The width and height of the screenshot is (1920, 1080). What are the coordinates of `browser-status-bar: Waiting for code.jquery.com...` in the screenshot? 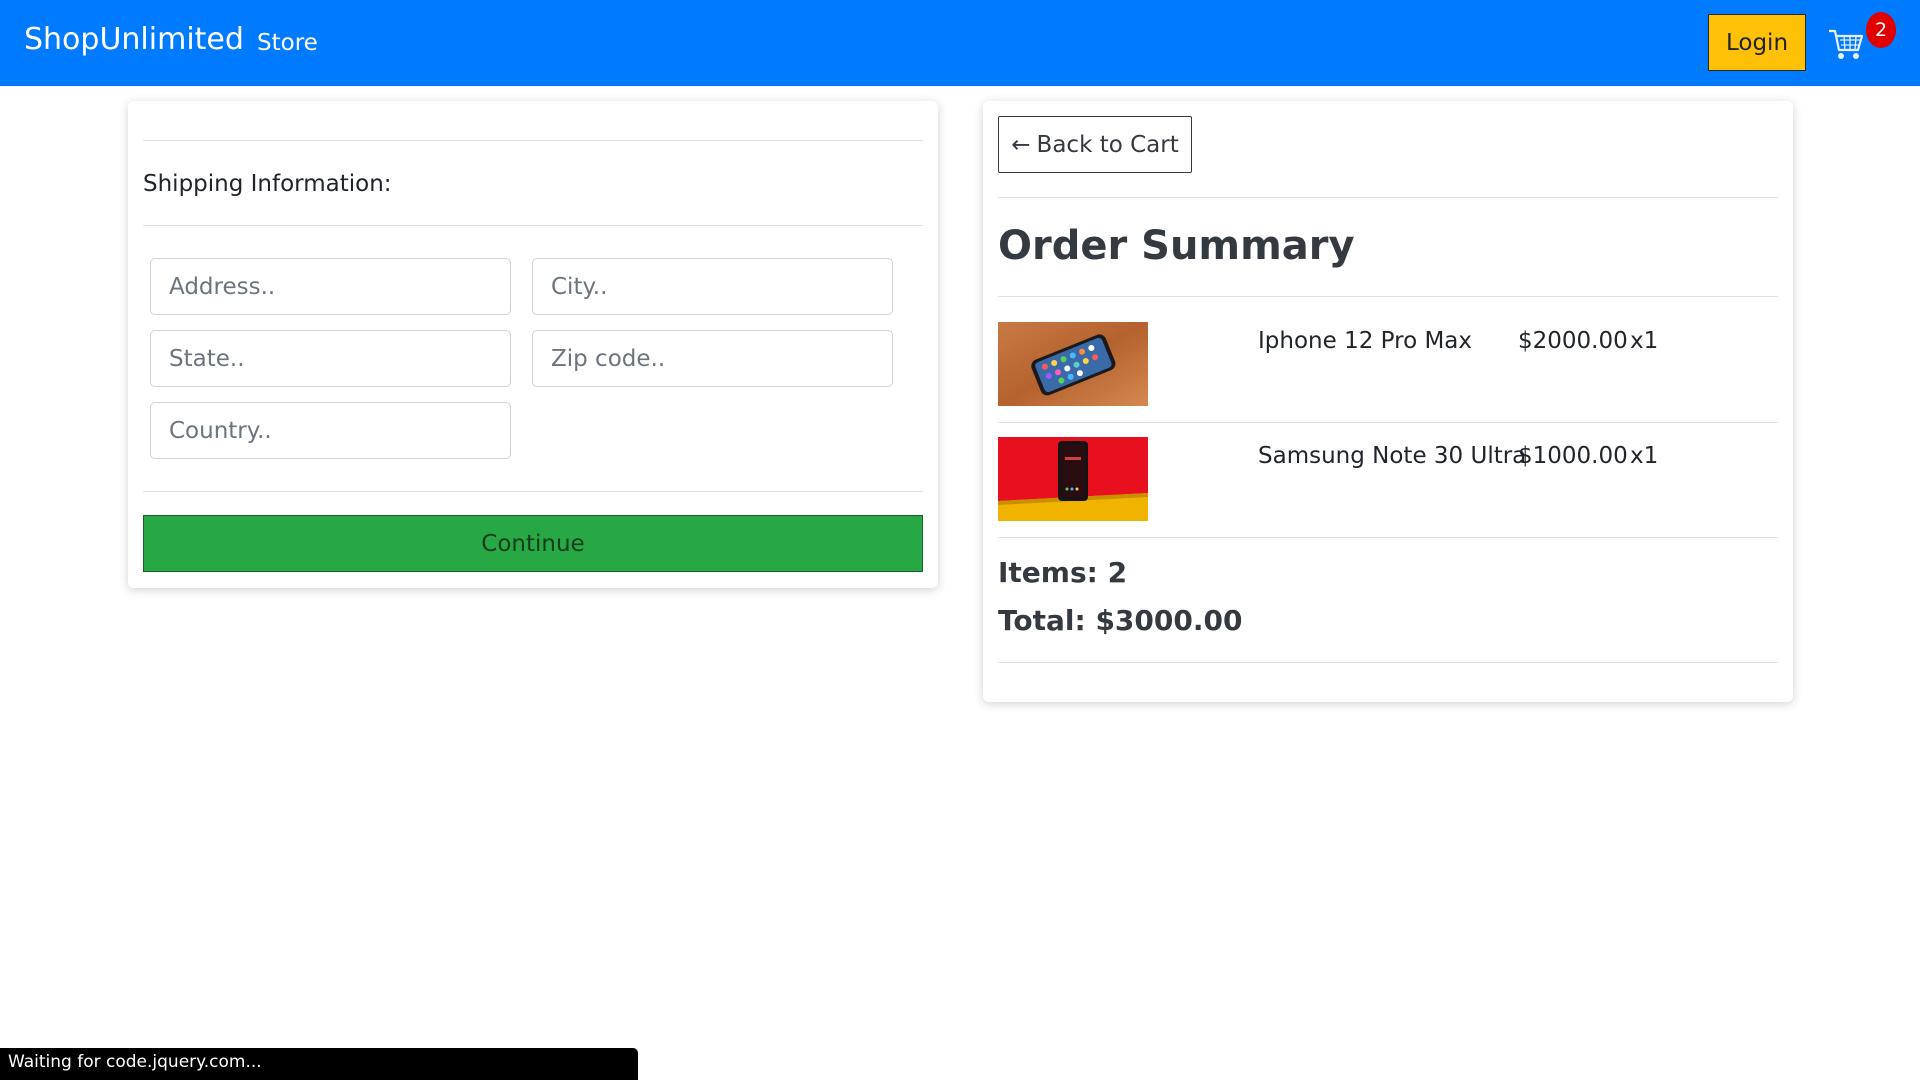 It's located at (319, 1064).